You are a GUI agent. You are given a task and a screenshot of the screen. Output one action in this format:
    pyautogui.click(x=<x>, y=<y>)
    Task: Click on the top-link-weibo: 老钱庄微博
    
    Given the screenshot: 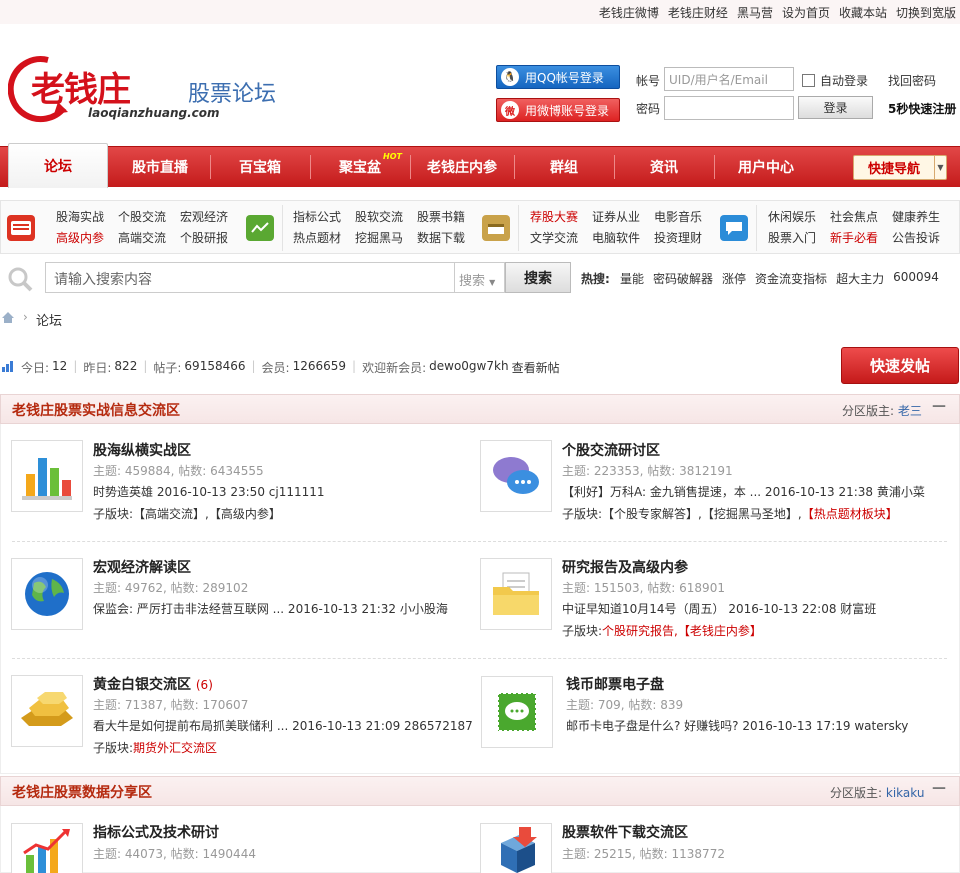 What is the action you would take?
    pyautogui.click(x=629, y=12)
    